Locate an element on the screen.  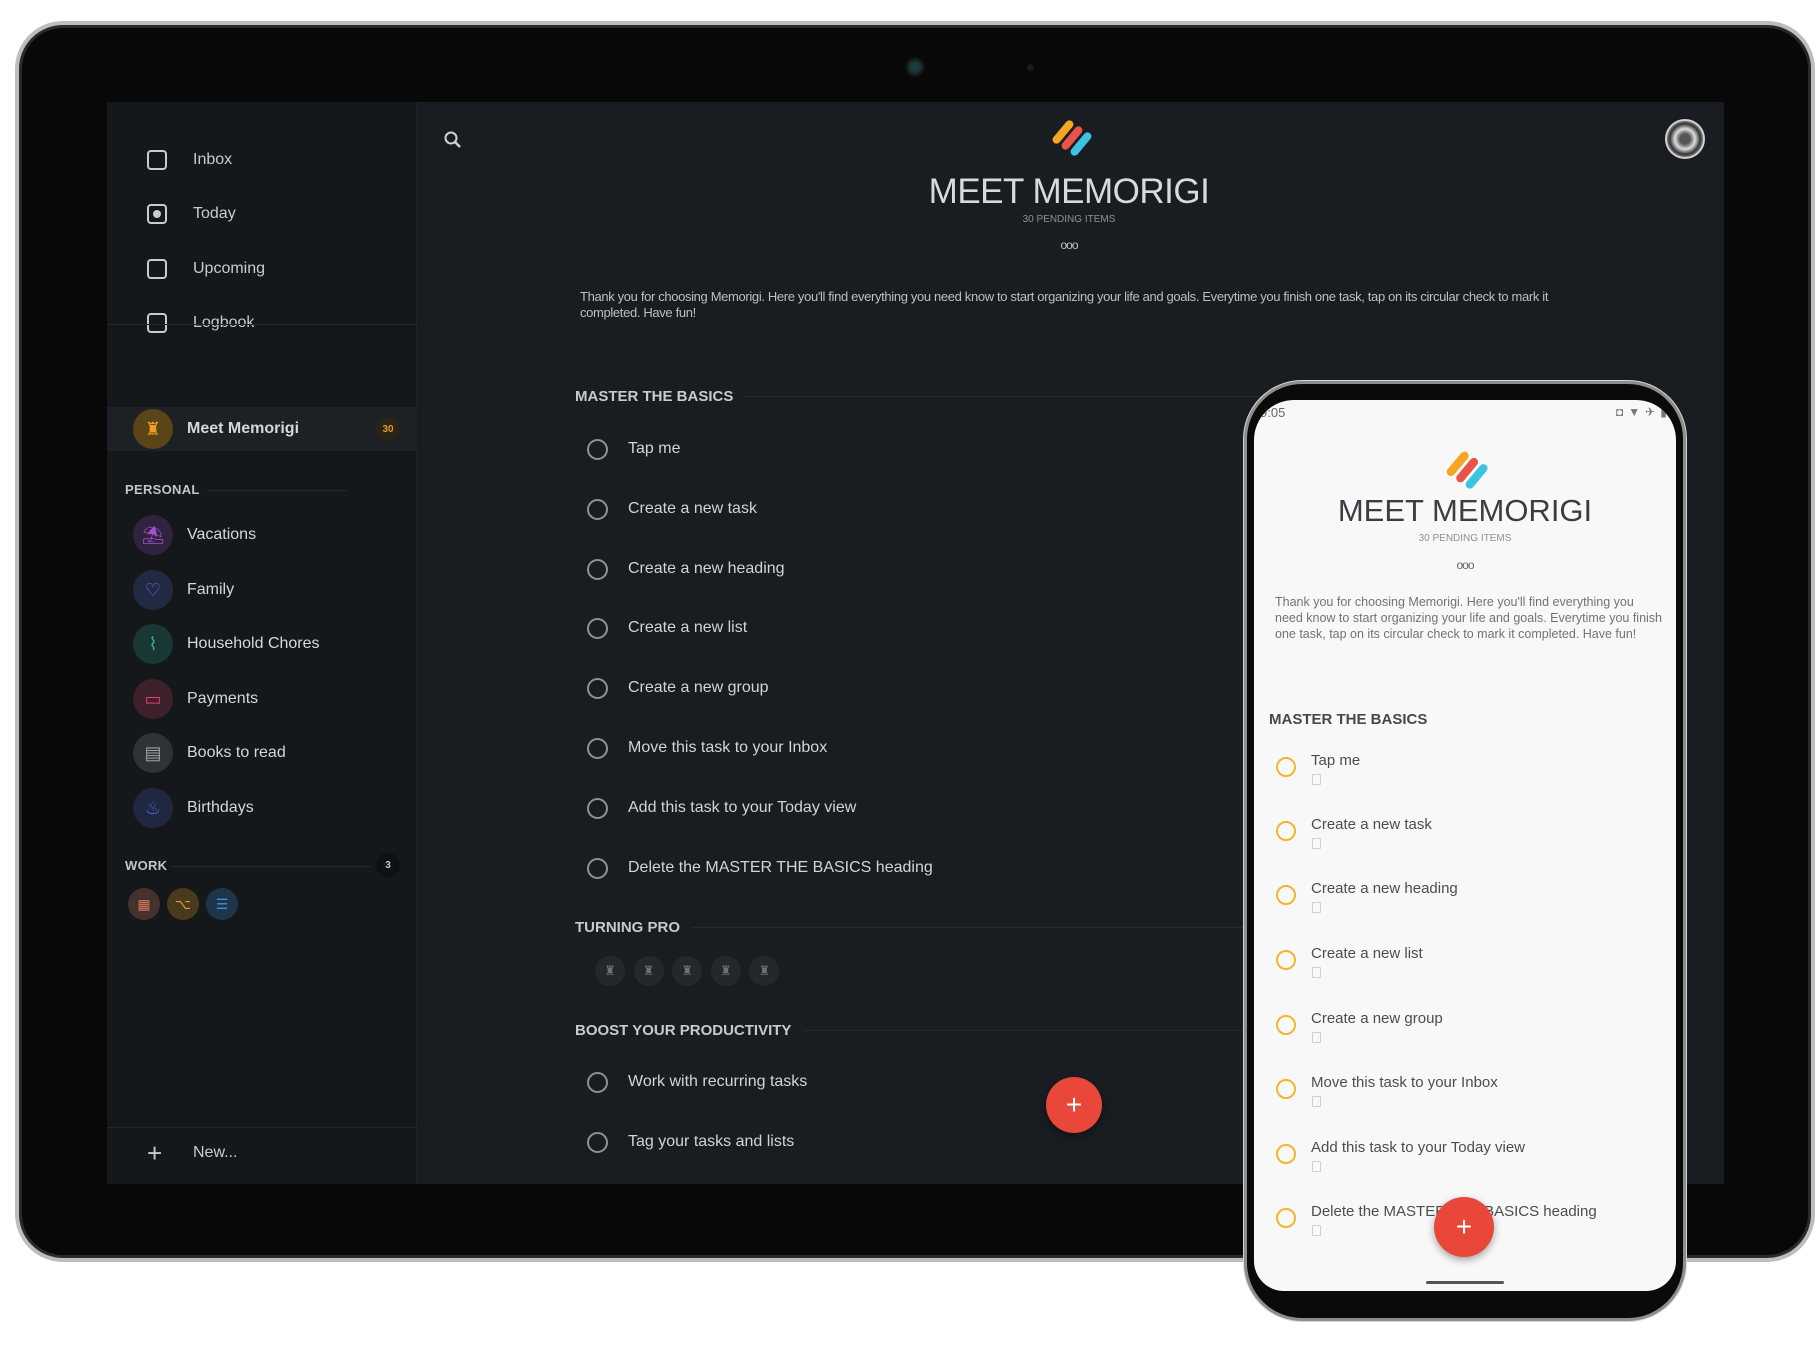
section-label-work: WORK is located at coordinates (146, 865).